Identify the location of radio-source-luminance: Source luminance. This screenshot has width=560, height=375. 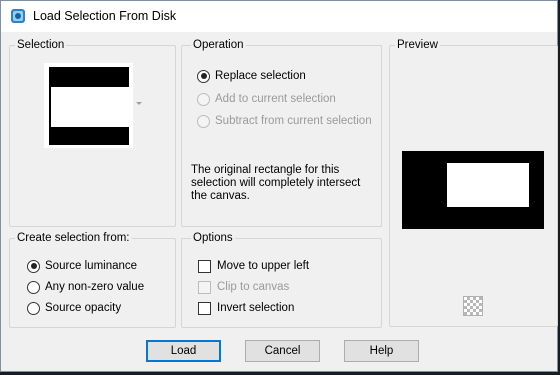
(82, 266).